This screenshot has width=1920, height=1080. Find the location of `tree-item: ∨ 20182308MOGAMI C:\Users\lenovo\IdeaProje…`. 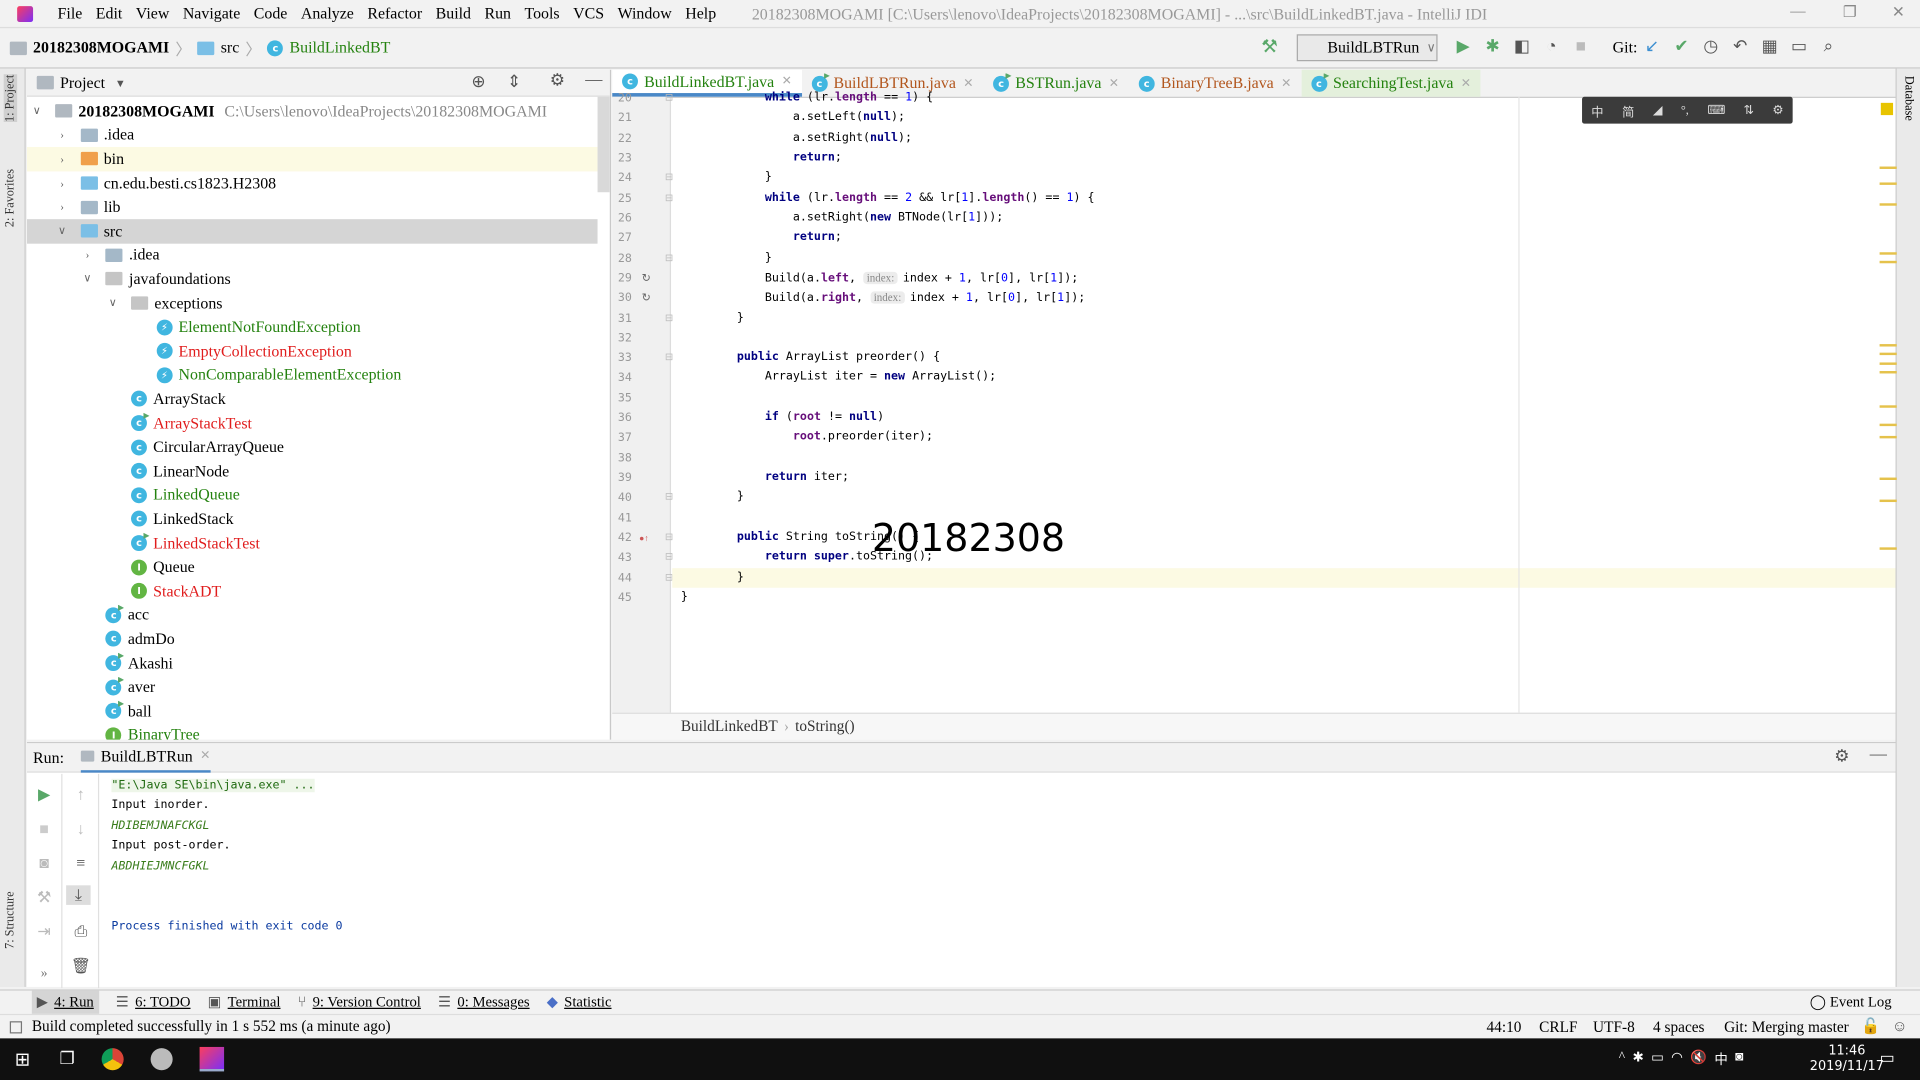

tree-item: ∨ 20182308MOGAMI C:\Users\lenovo\IdeaProje… is located at coordinates (312, 111).